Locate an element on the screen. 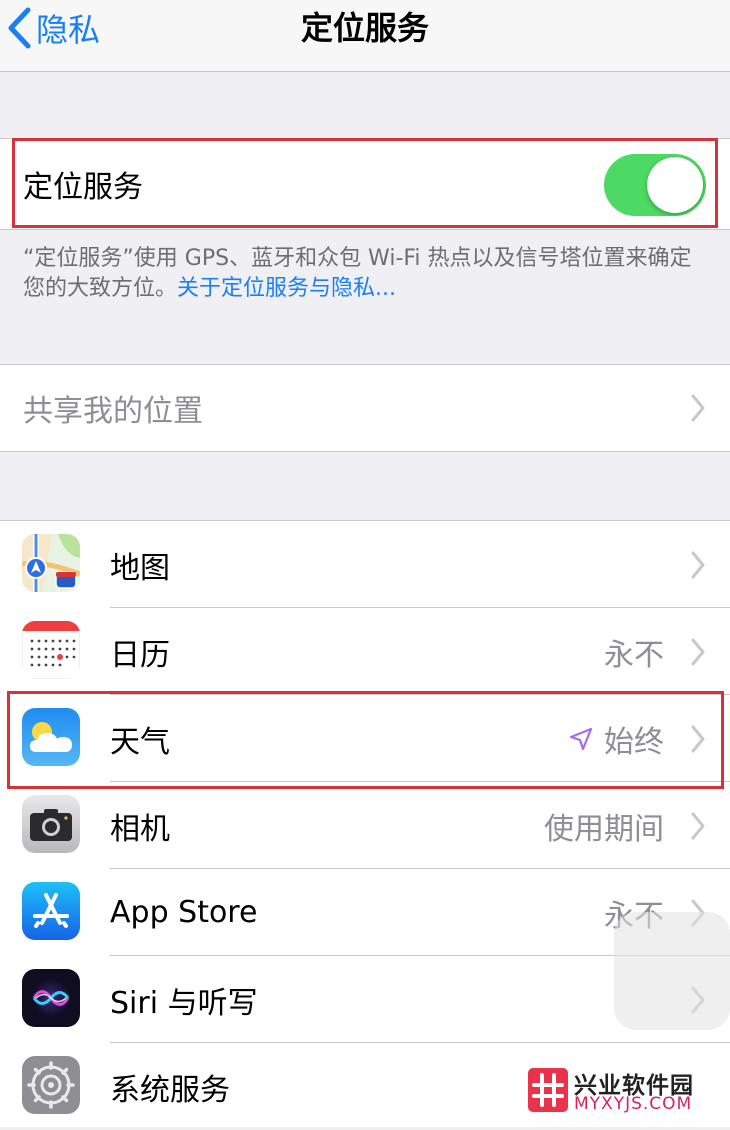 Image resolution: width=730 pixels, height=1130 pixels. siri-icon is located at coordinates (51, 998).